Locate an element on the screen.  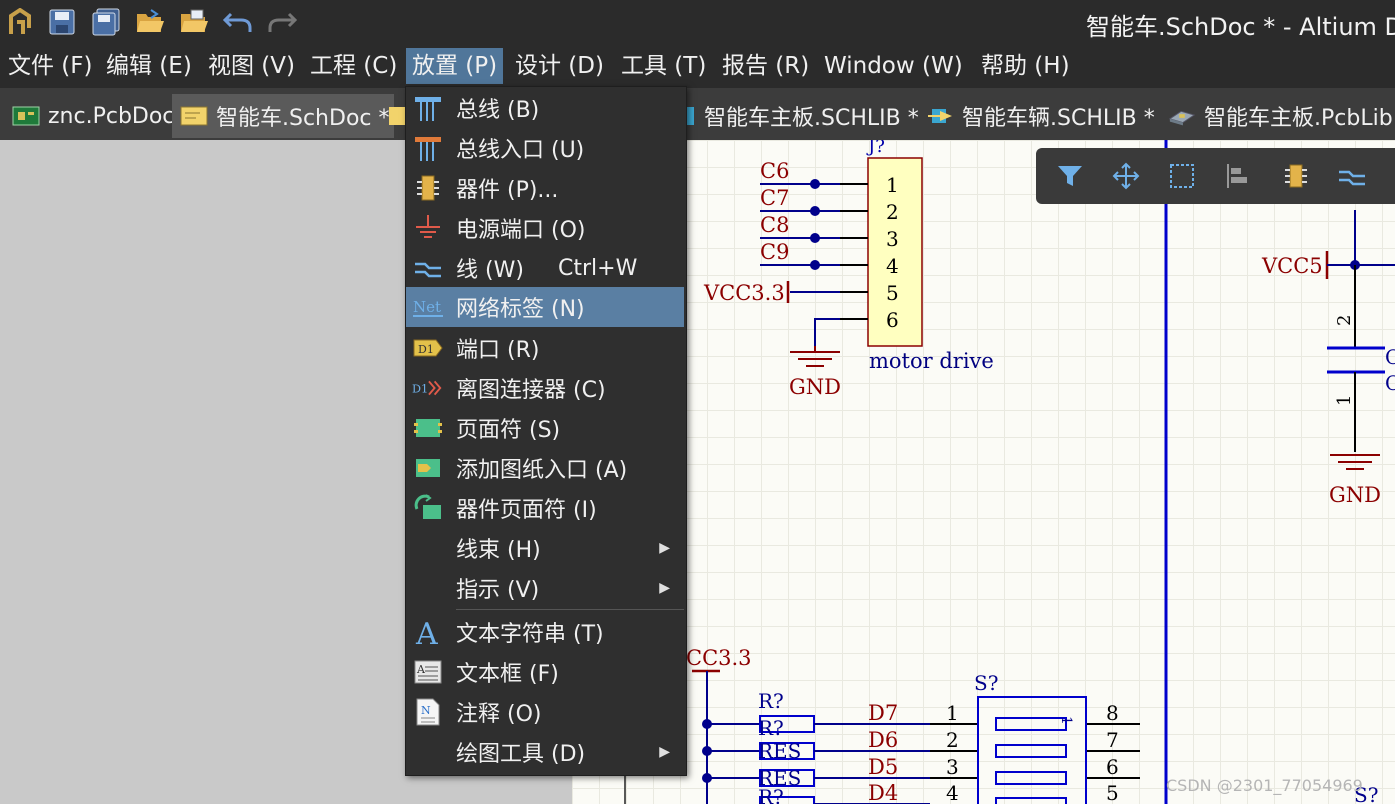
net-label-c7: C7 is located at coordinates (774, 198).